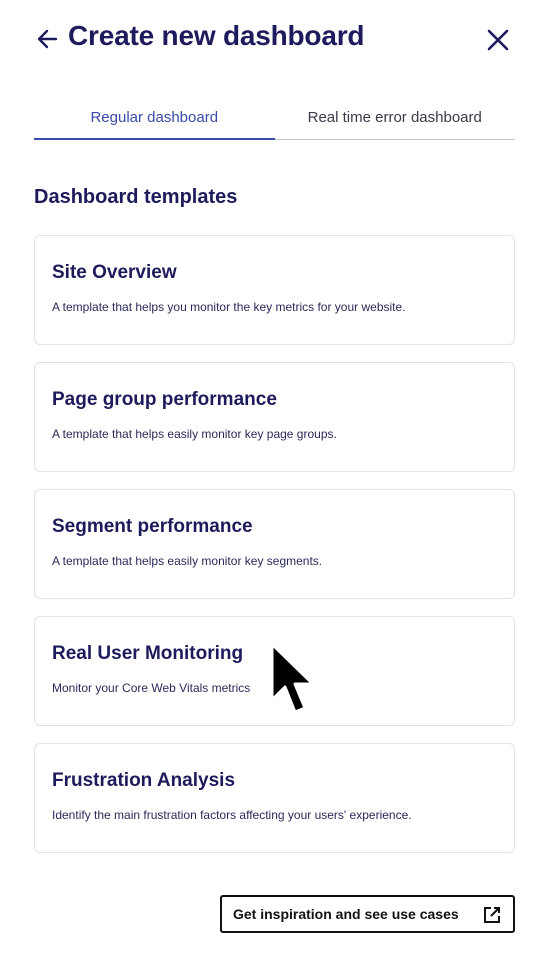  I want to click on inspiration-button-label: Get inspiration and see use cases, so click(346, 914).